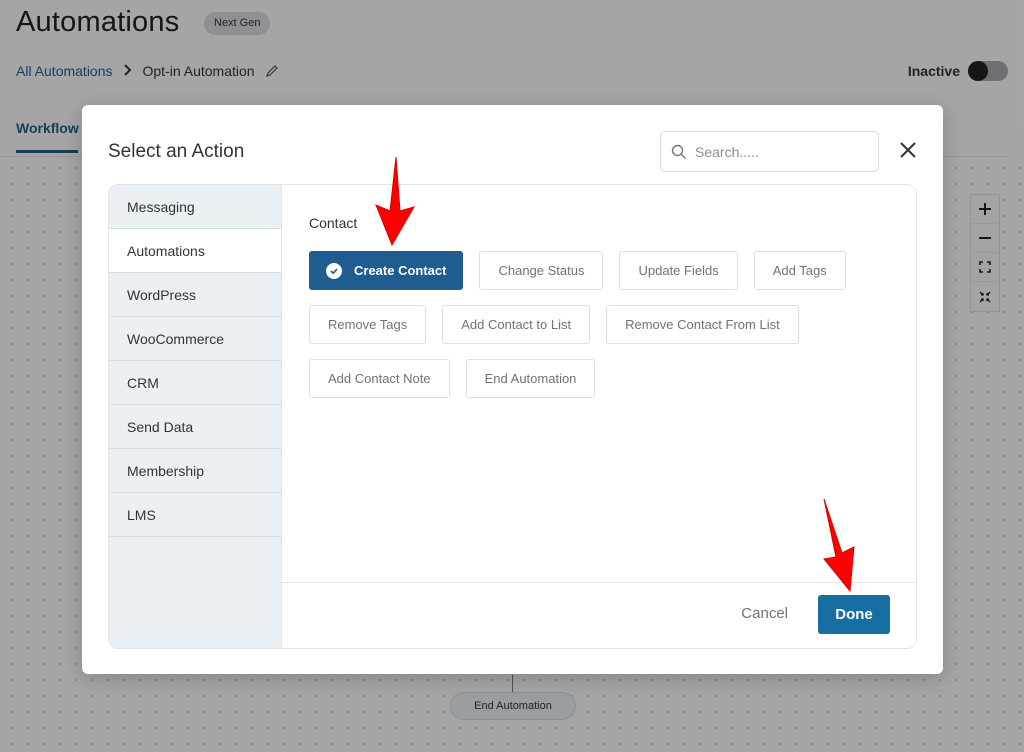 This screenshot has height=752, width=1024. What do you see at coordinates (400, 270) in the screenshot?
I see `action-label: Create Contact` at bounding box center [400, 270].